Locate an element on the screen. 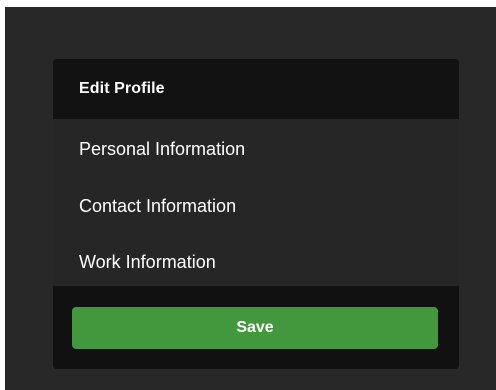 The image size is (496, 390). panel-title: Edit Profile is located at coordinates (122, 88).